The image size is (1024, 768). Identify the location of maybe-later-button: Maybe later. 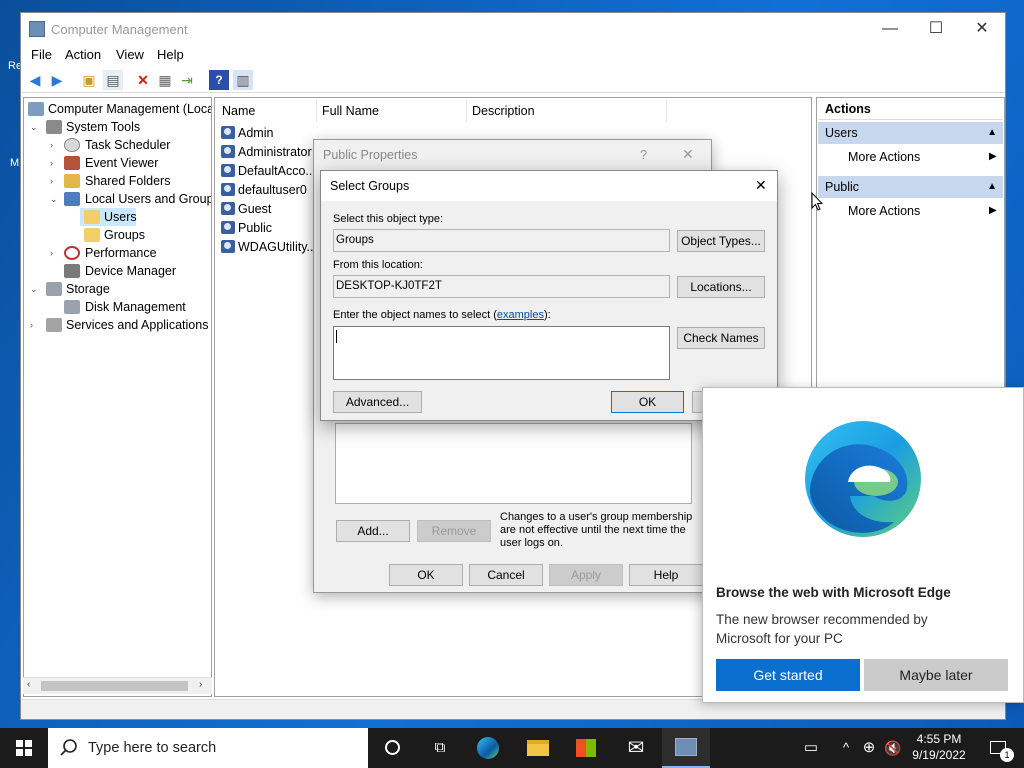
(936, 675).